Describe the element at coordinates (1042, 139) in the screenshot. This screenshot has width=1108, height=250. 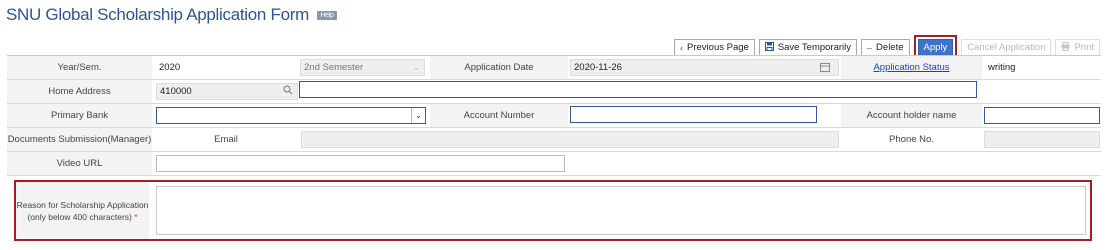
I see `phone-field` at that location.